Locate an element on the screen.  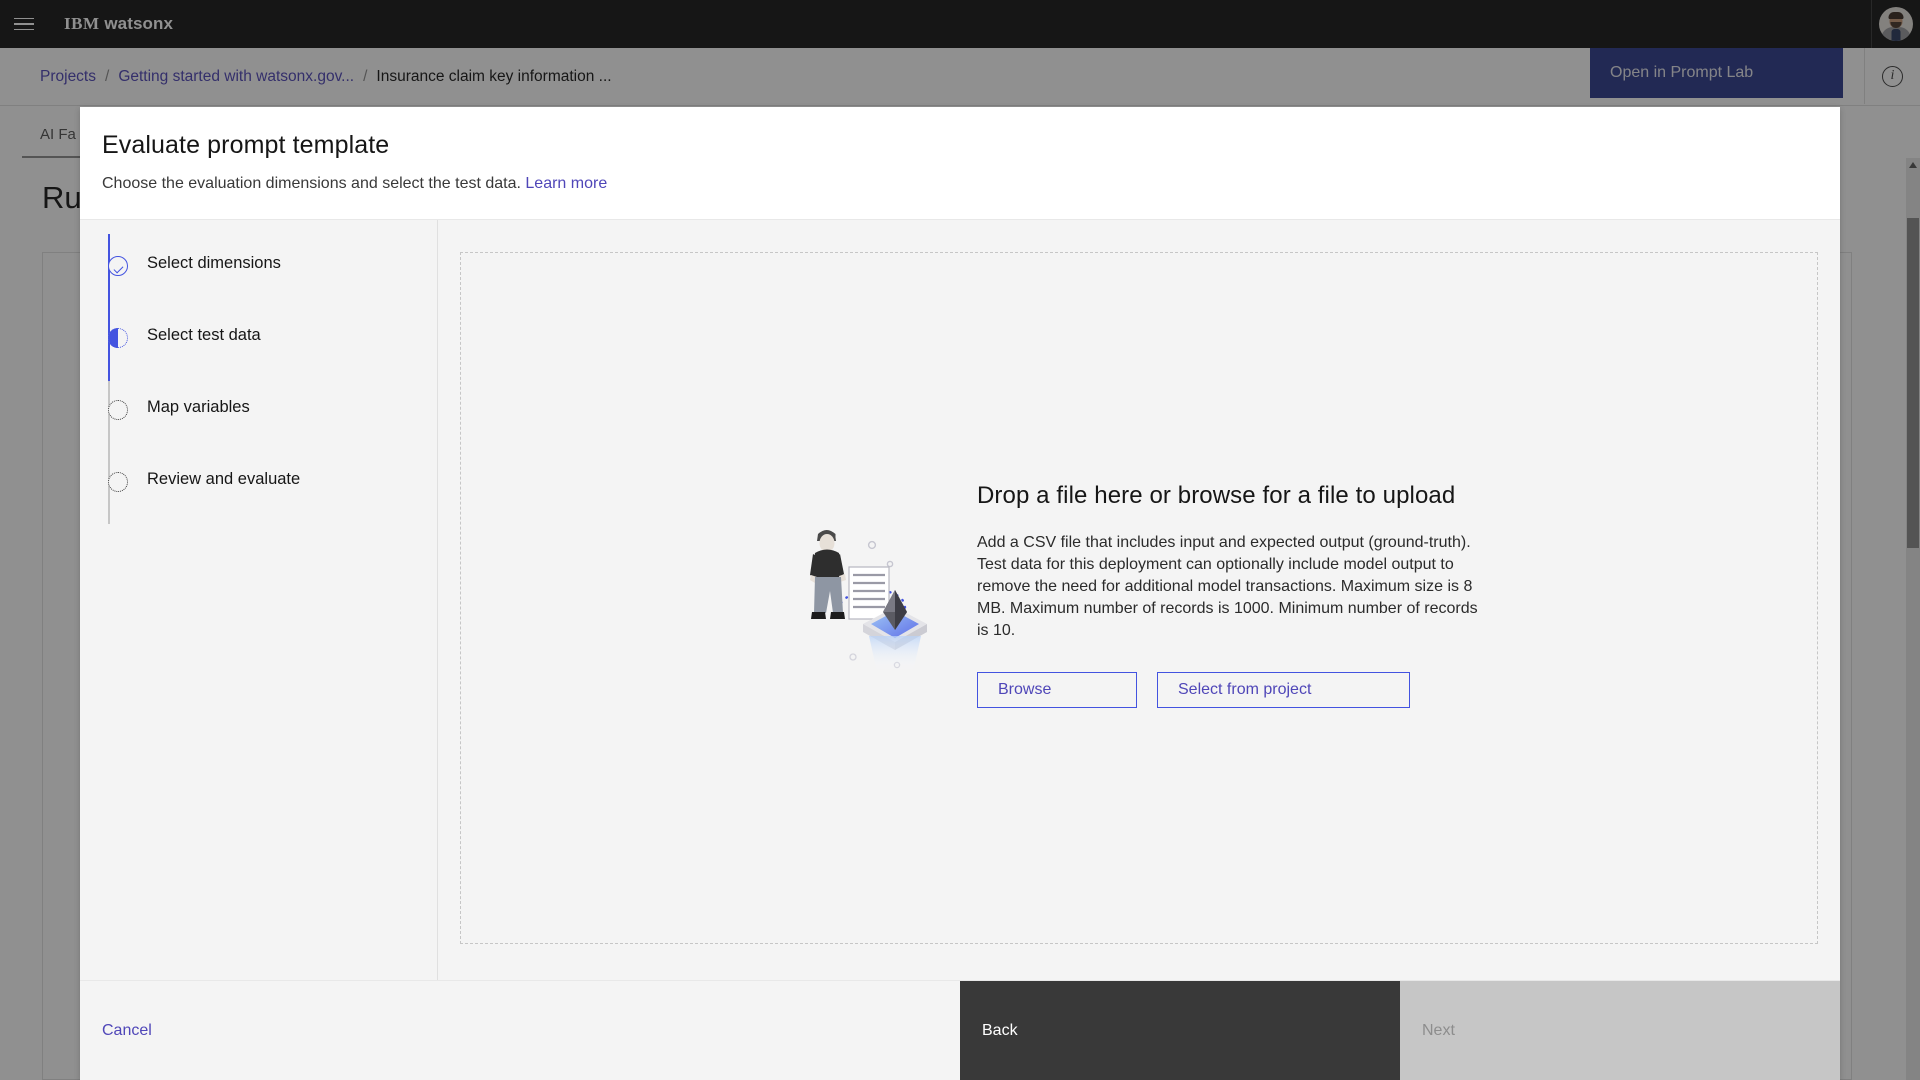
step-label: Review and evaluate is located at coordinates (224, 479).